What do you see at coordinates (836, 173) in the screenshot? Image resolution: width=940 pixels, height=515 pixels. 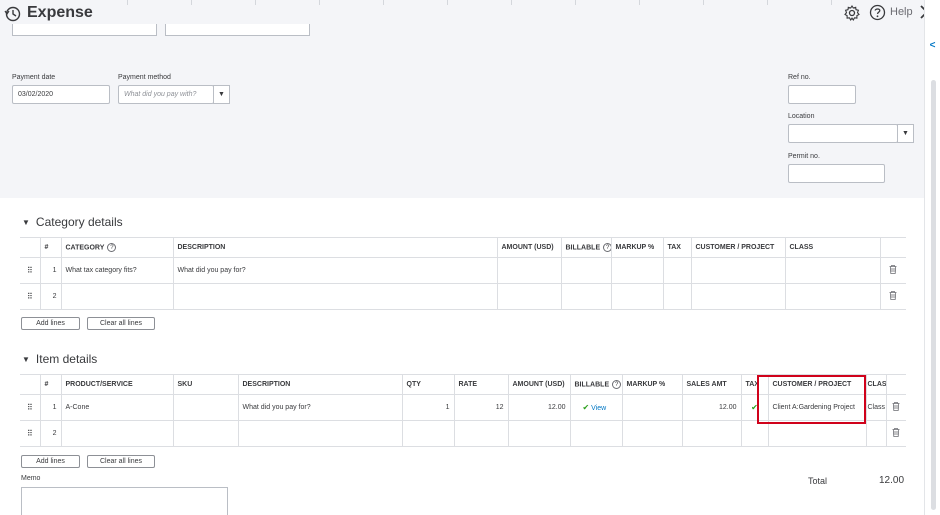 I see `permit-no-input` at bounding box center [836, 173].